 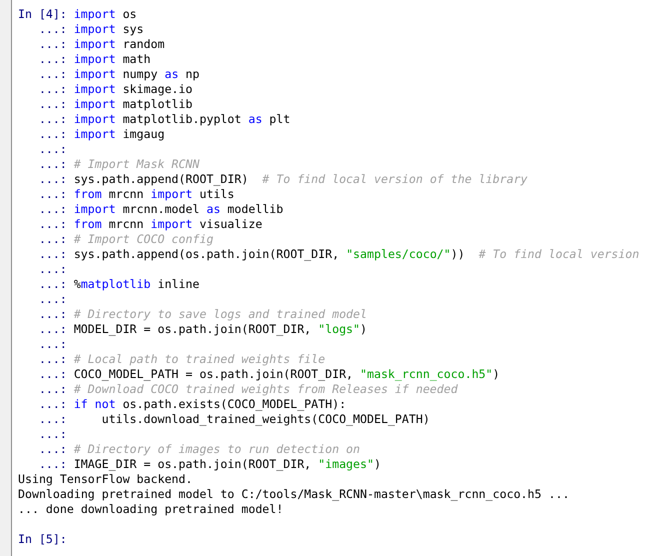 I want to click on code-line: utils.download_trained_weights(COCO_MODEL_PATH), so click(x=265, y=419).